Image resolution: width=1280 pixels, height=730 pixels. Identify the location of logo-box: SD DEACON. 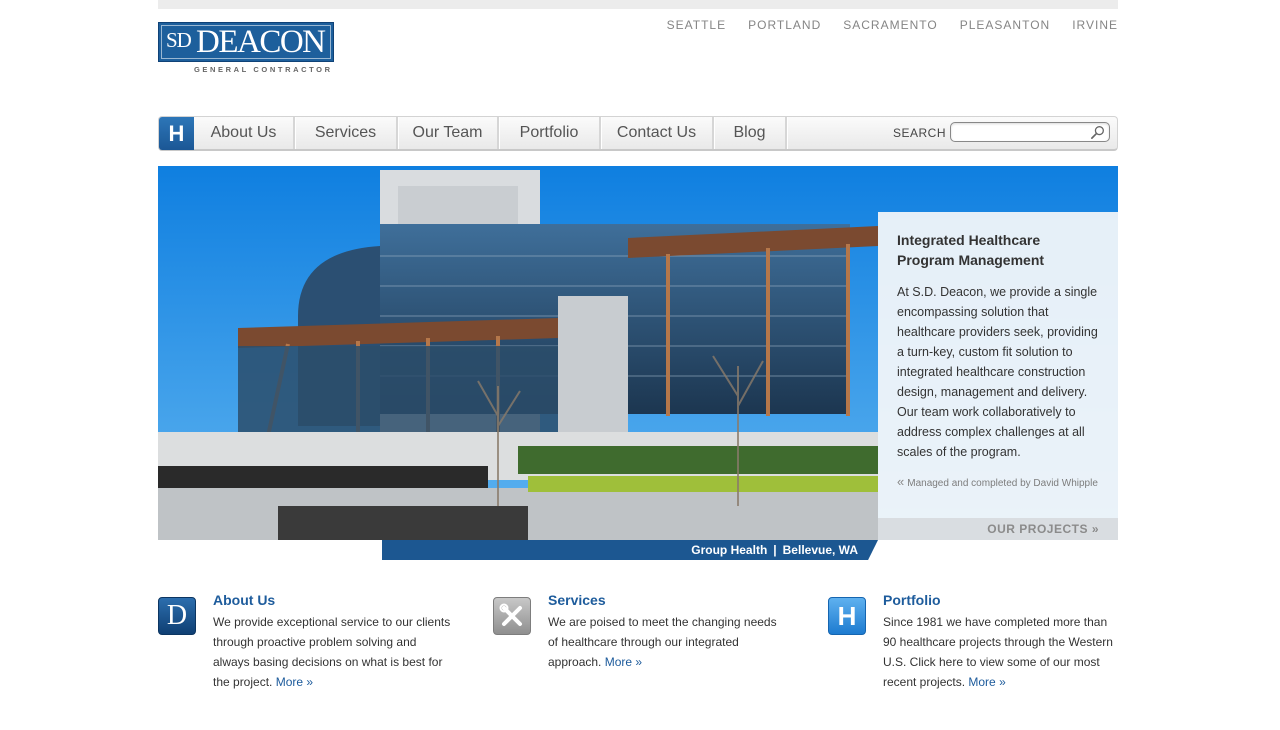
(246, 42).